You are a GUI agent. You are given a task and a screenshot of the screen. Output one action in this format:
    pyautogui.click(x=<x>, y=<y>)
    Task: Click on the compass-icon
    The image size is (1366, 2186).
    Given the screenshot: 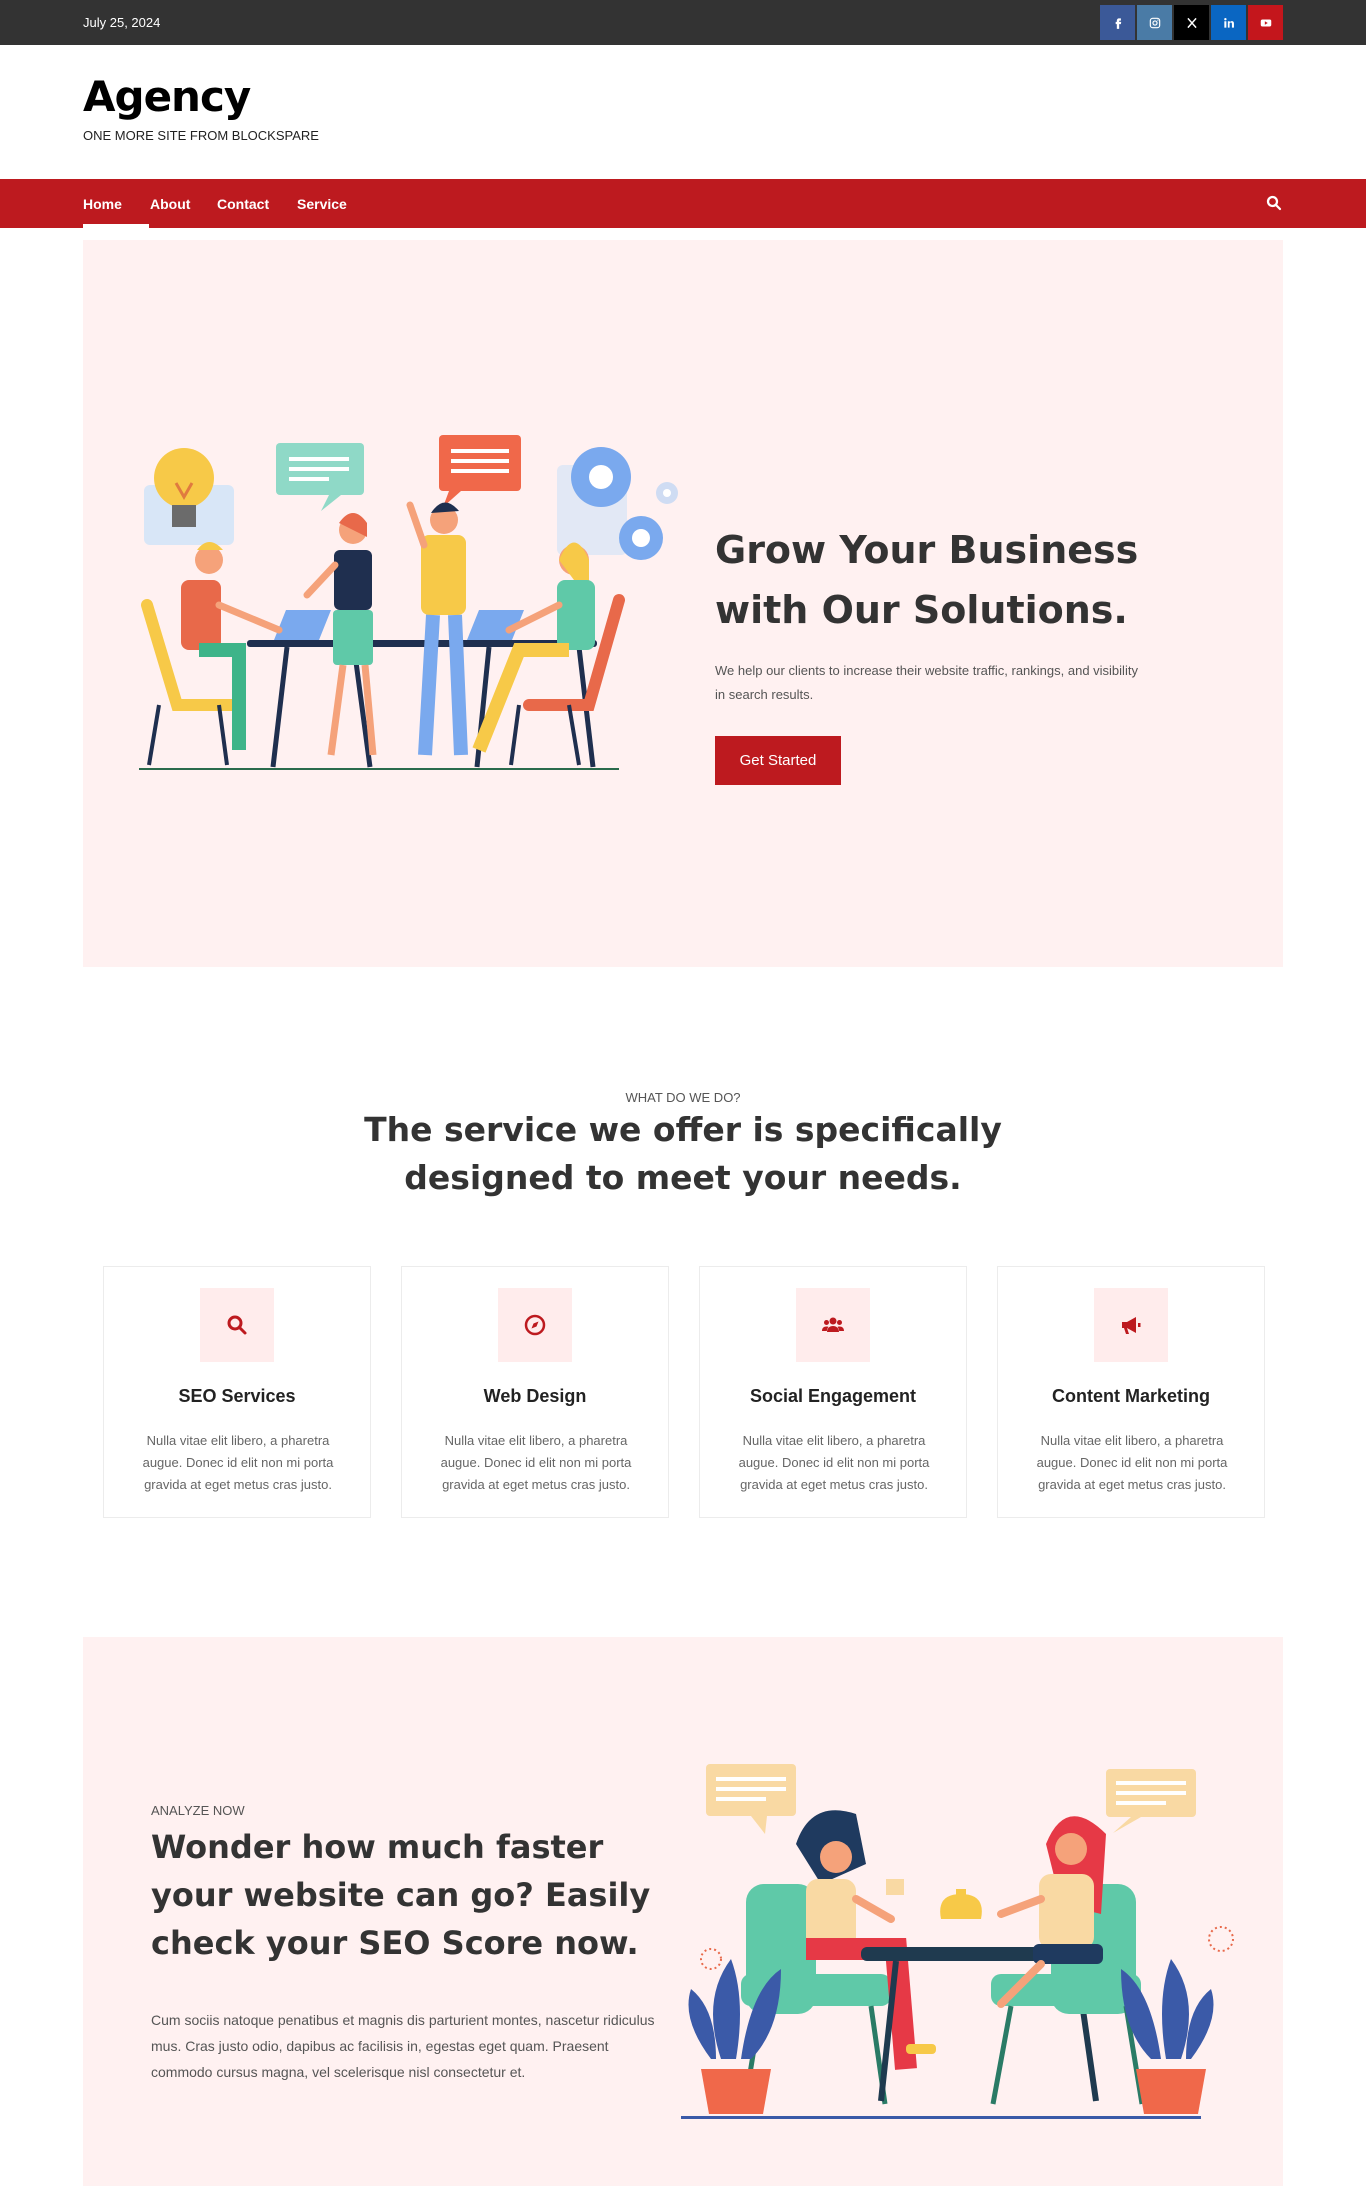 What is the action you would take?
    pyautogui.click(x=535, y=1325)
    